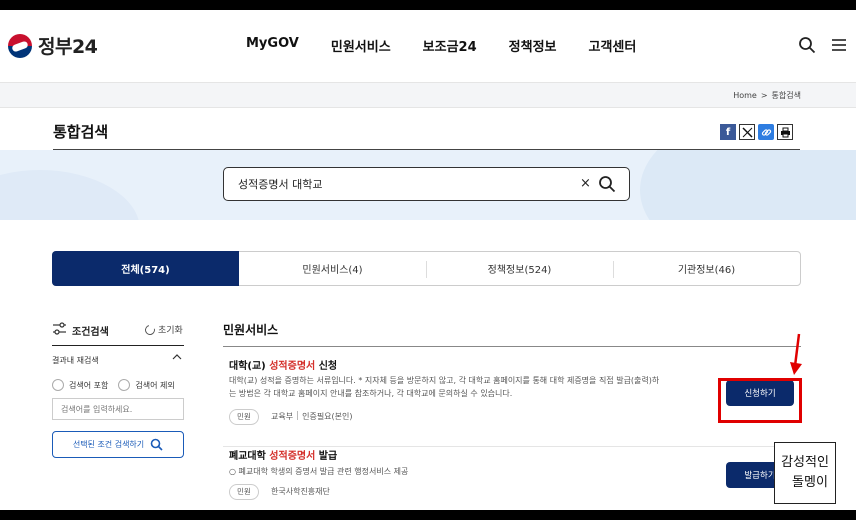  I want to click on filter-title: 조건검색, so click(90, 332).